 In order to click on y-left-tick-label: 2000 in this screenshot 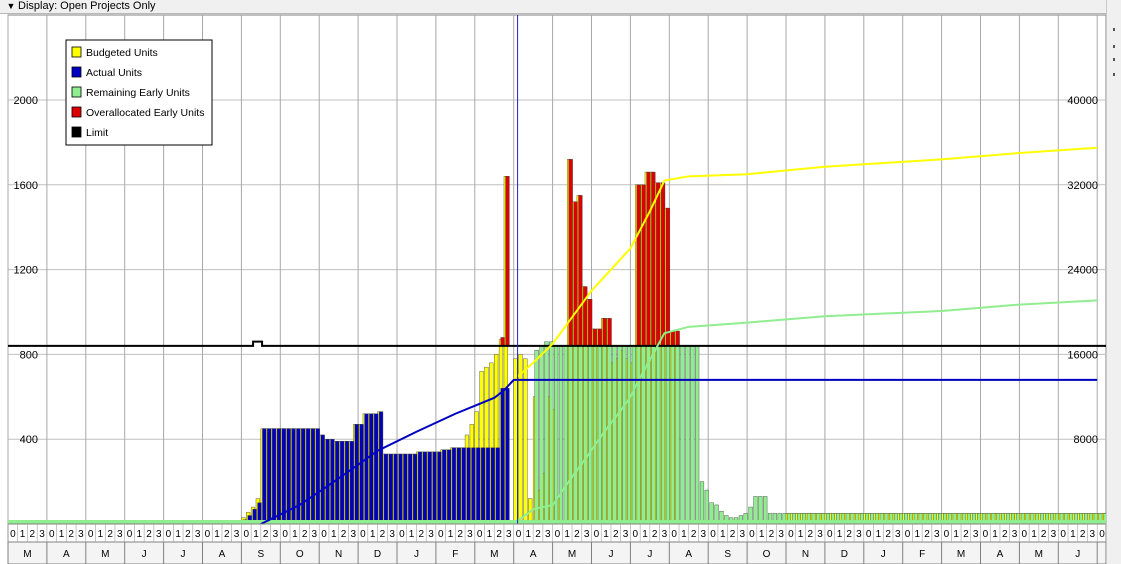, I will do `click(26, 101)`.